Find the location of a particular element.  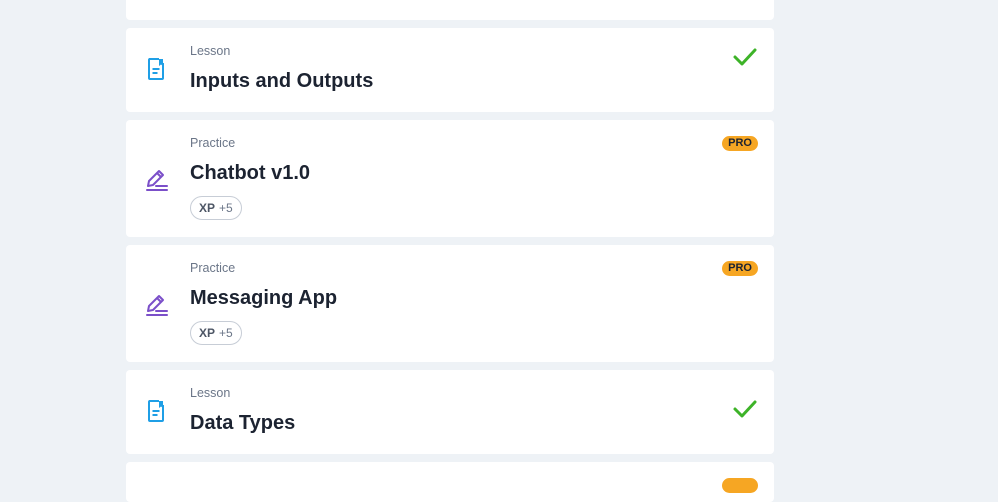

item-title: Messaging App is located at coordinates (264, 298).